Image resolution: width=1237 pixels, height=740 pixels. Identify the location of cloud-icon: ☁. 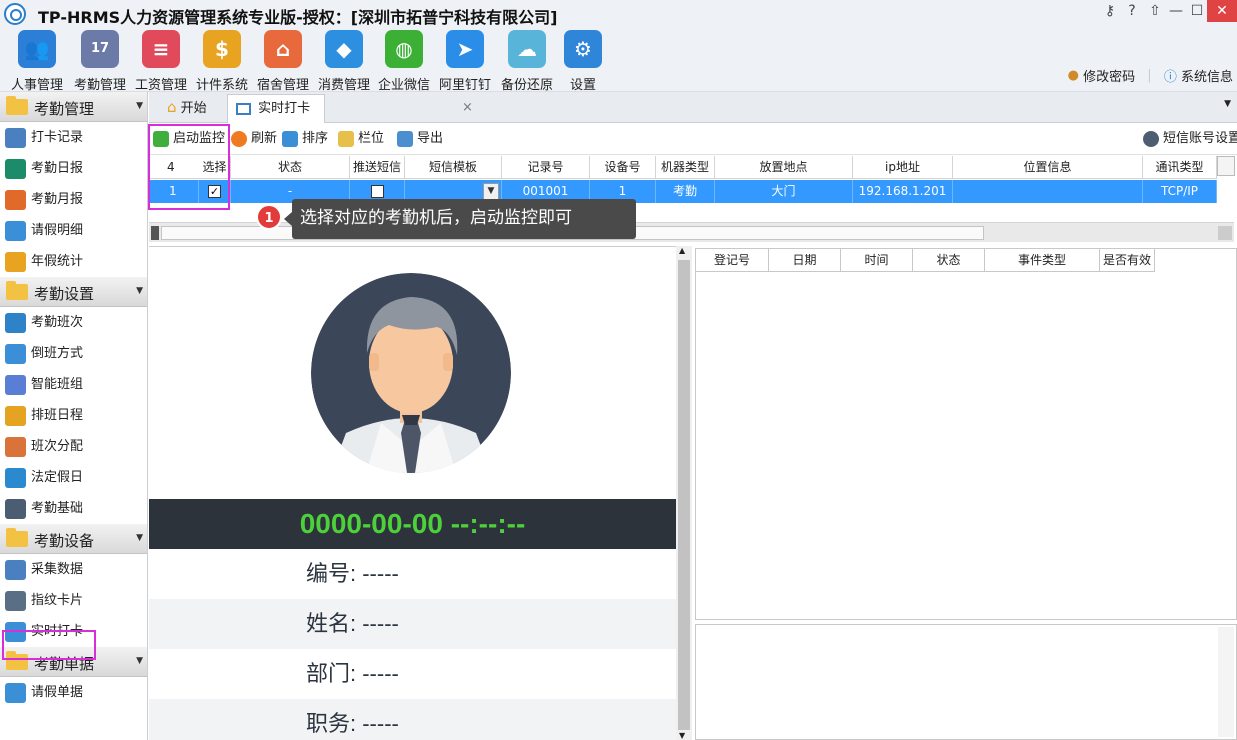
(527, 49).